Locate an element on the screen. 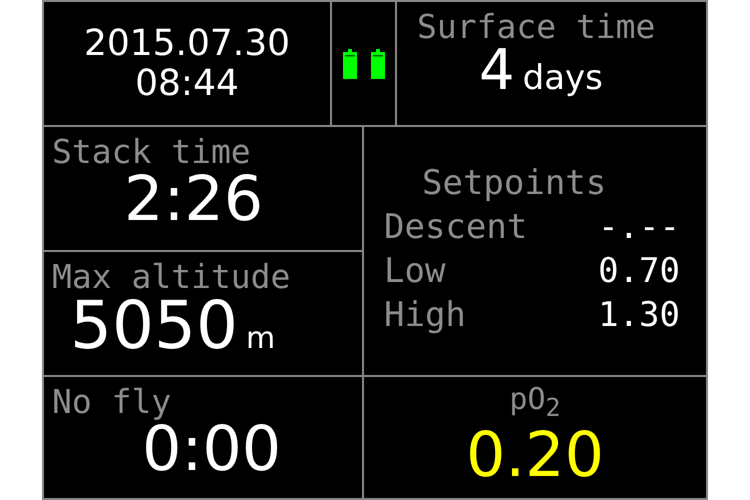 The height and width of the screenshot is (500, 750). no-fly-label: No fly is located at coordinates (111, 399).